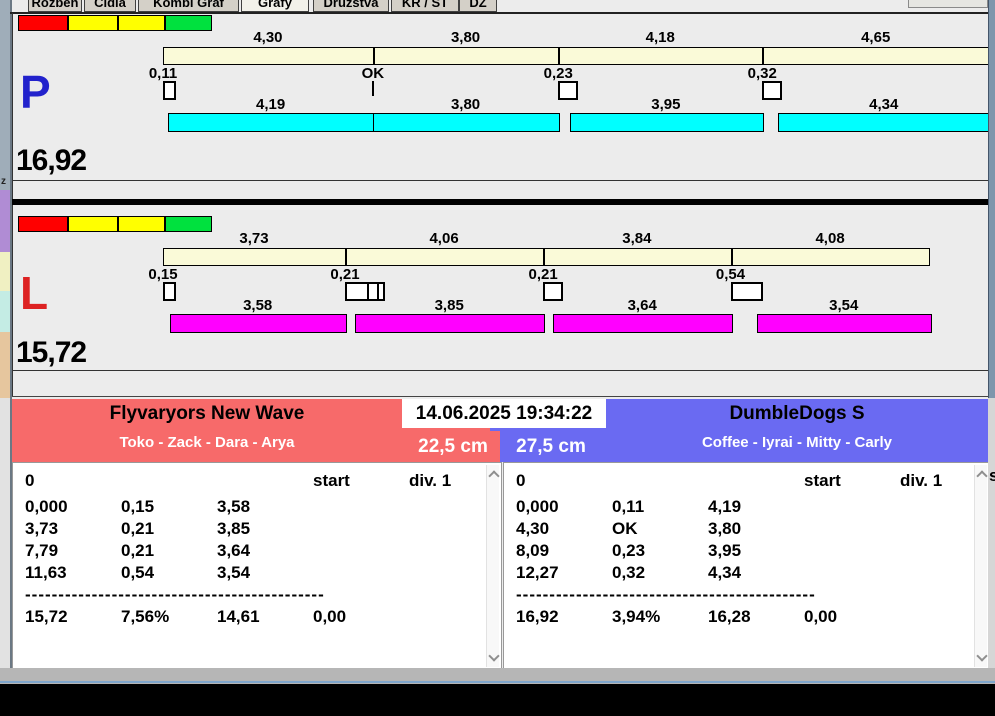 The width and height of the screenshot is (995, 716). Describe the element at coordinates (629, 572) in the screenshot. I see `table-cell-r3c1: 0,32` at that location.